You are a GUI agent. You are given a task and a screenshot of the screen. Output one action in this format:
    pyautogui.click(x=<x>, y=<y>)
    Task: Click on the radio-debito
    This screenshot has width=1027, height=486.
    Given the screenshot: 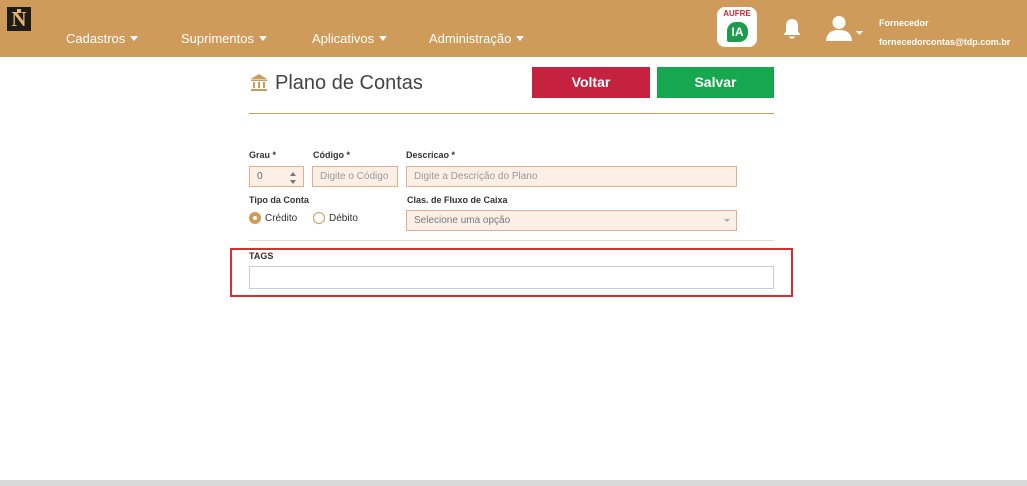 What is the action you would take?
    pyautogui.click(x=319, y=218)
    